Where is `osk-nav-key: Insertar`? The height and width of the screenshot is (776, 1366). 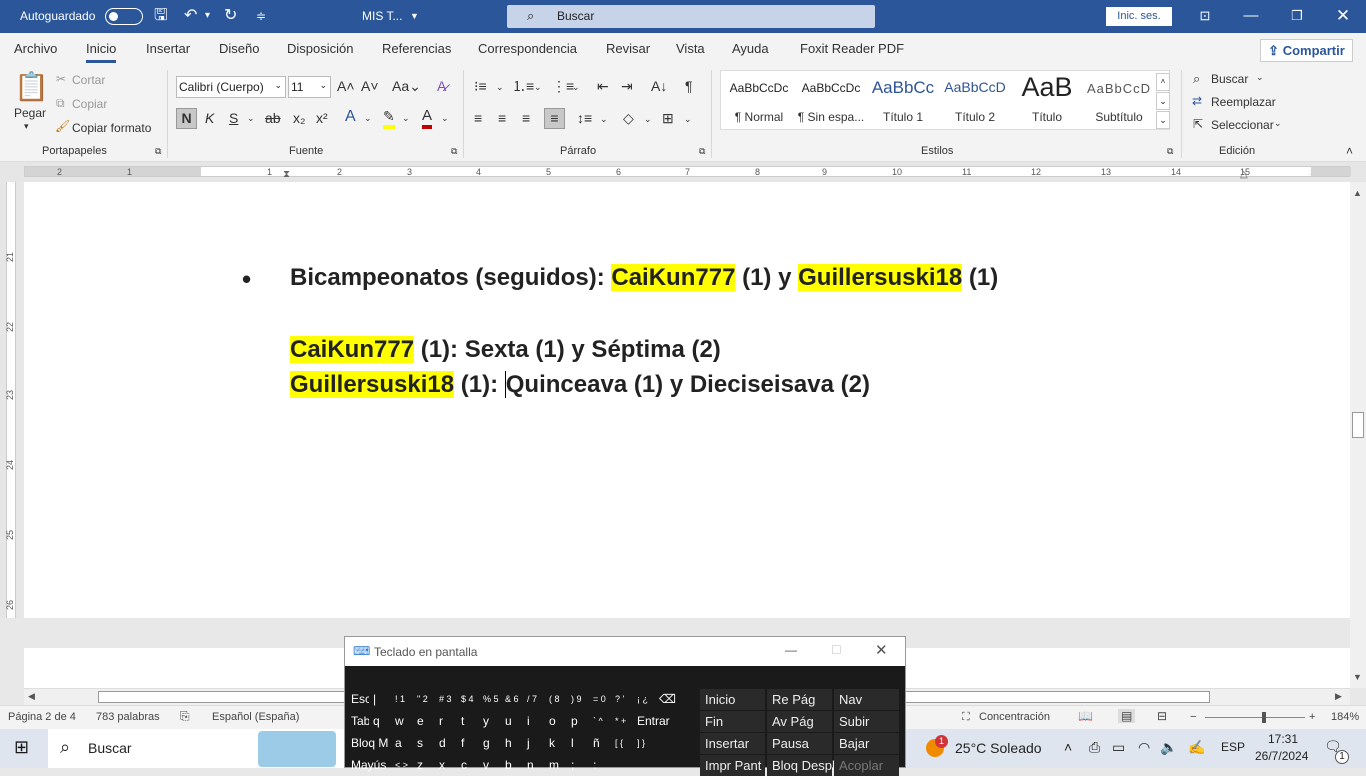
osk-nav-key: Insertar is located at coordinates (732, 743).